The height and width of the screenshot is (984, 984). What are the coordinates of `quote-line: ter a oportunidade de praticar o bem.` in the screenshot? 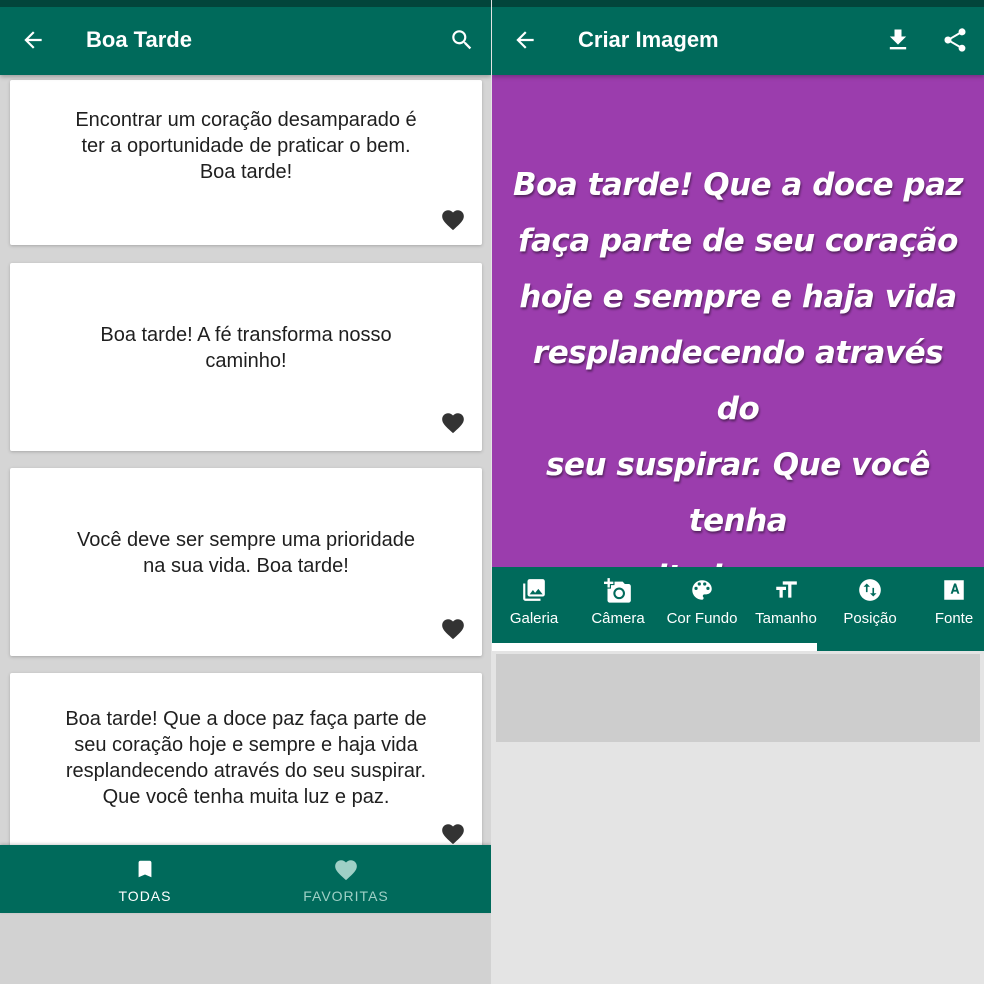 It's located at (246, 146).